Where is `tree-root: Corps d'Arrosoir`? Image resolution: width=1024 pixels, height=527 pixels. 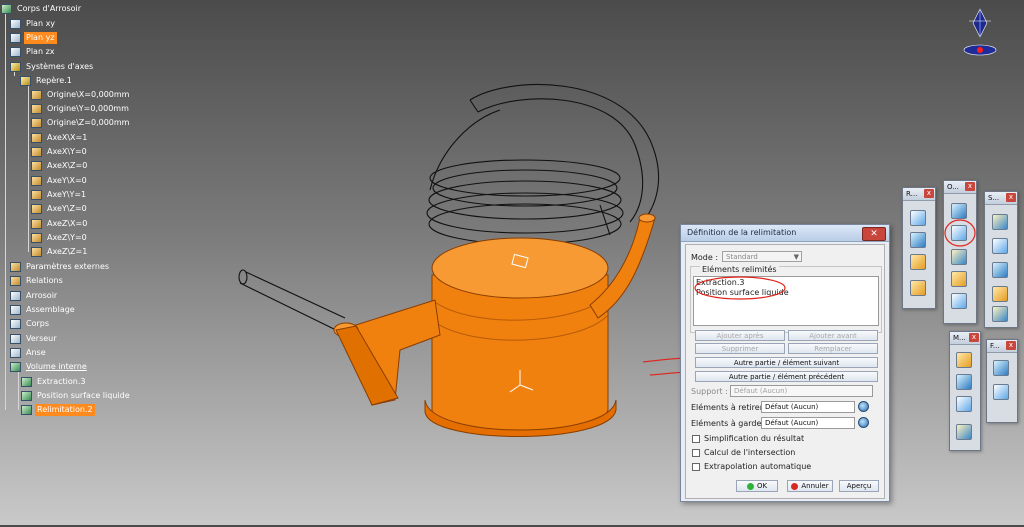
tree-root: Corps d'Arrosoir is located at coordinates (42, 9).